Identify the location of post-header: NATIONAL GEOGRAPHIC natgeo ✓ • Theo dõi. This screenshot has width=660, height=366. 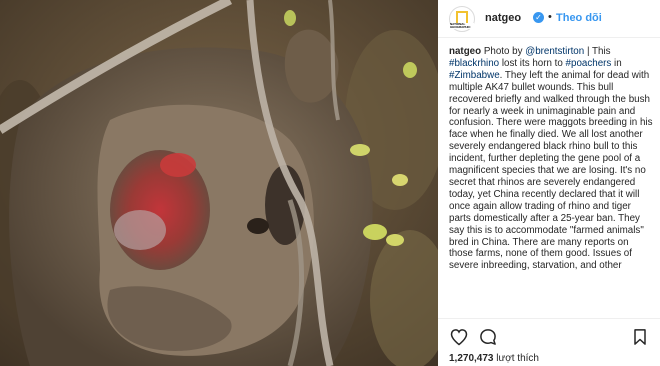
(549, 19).